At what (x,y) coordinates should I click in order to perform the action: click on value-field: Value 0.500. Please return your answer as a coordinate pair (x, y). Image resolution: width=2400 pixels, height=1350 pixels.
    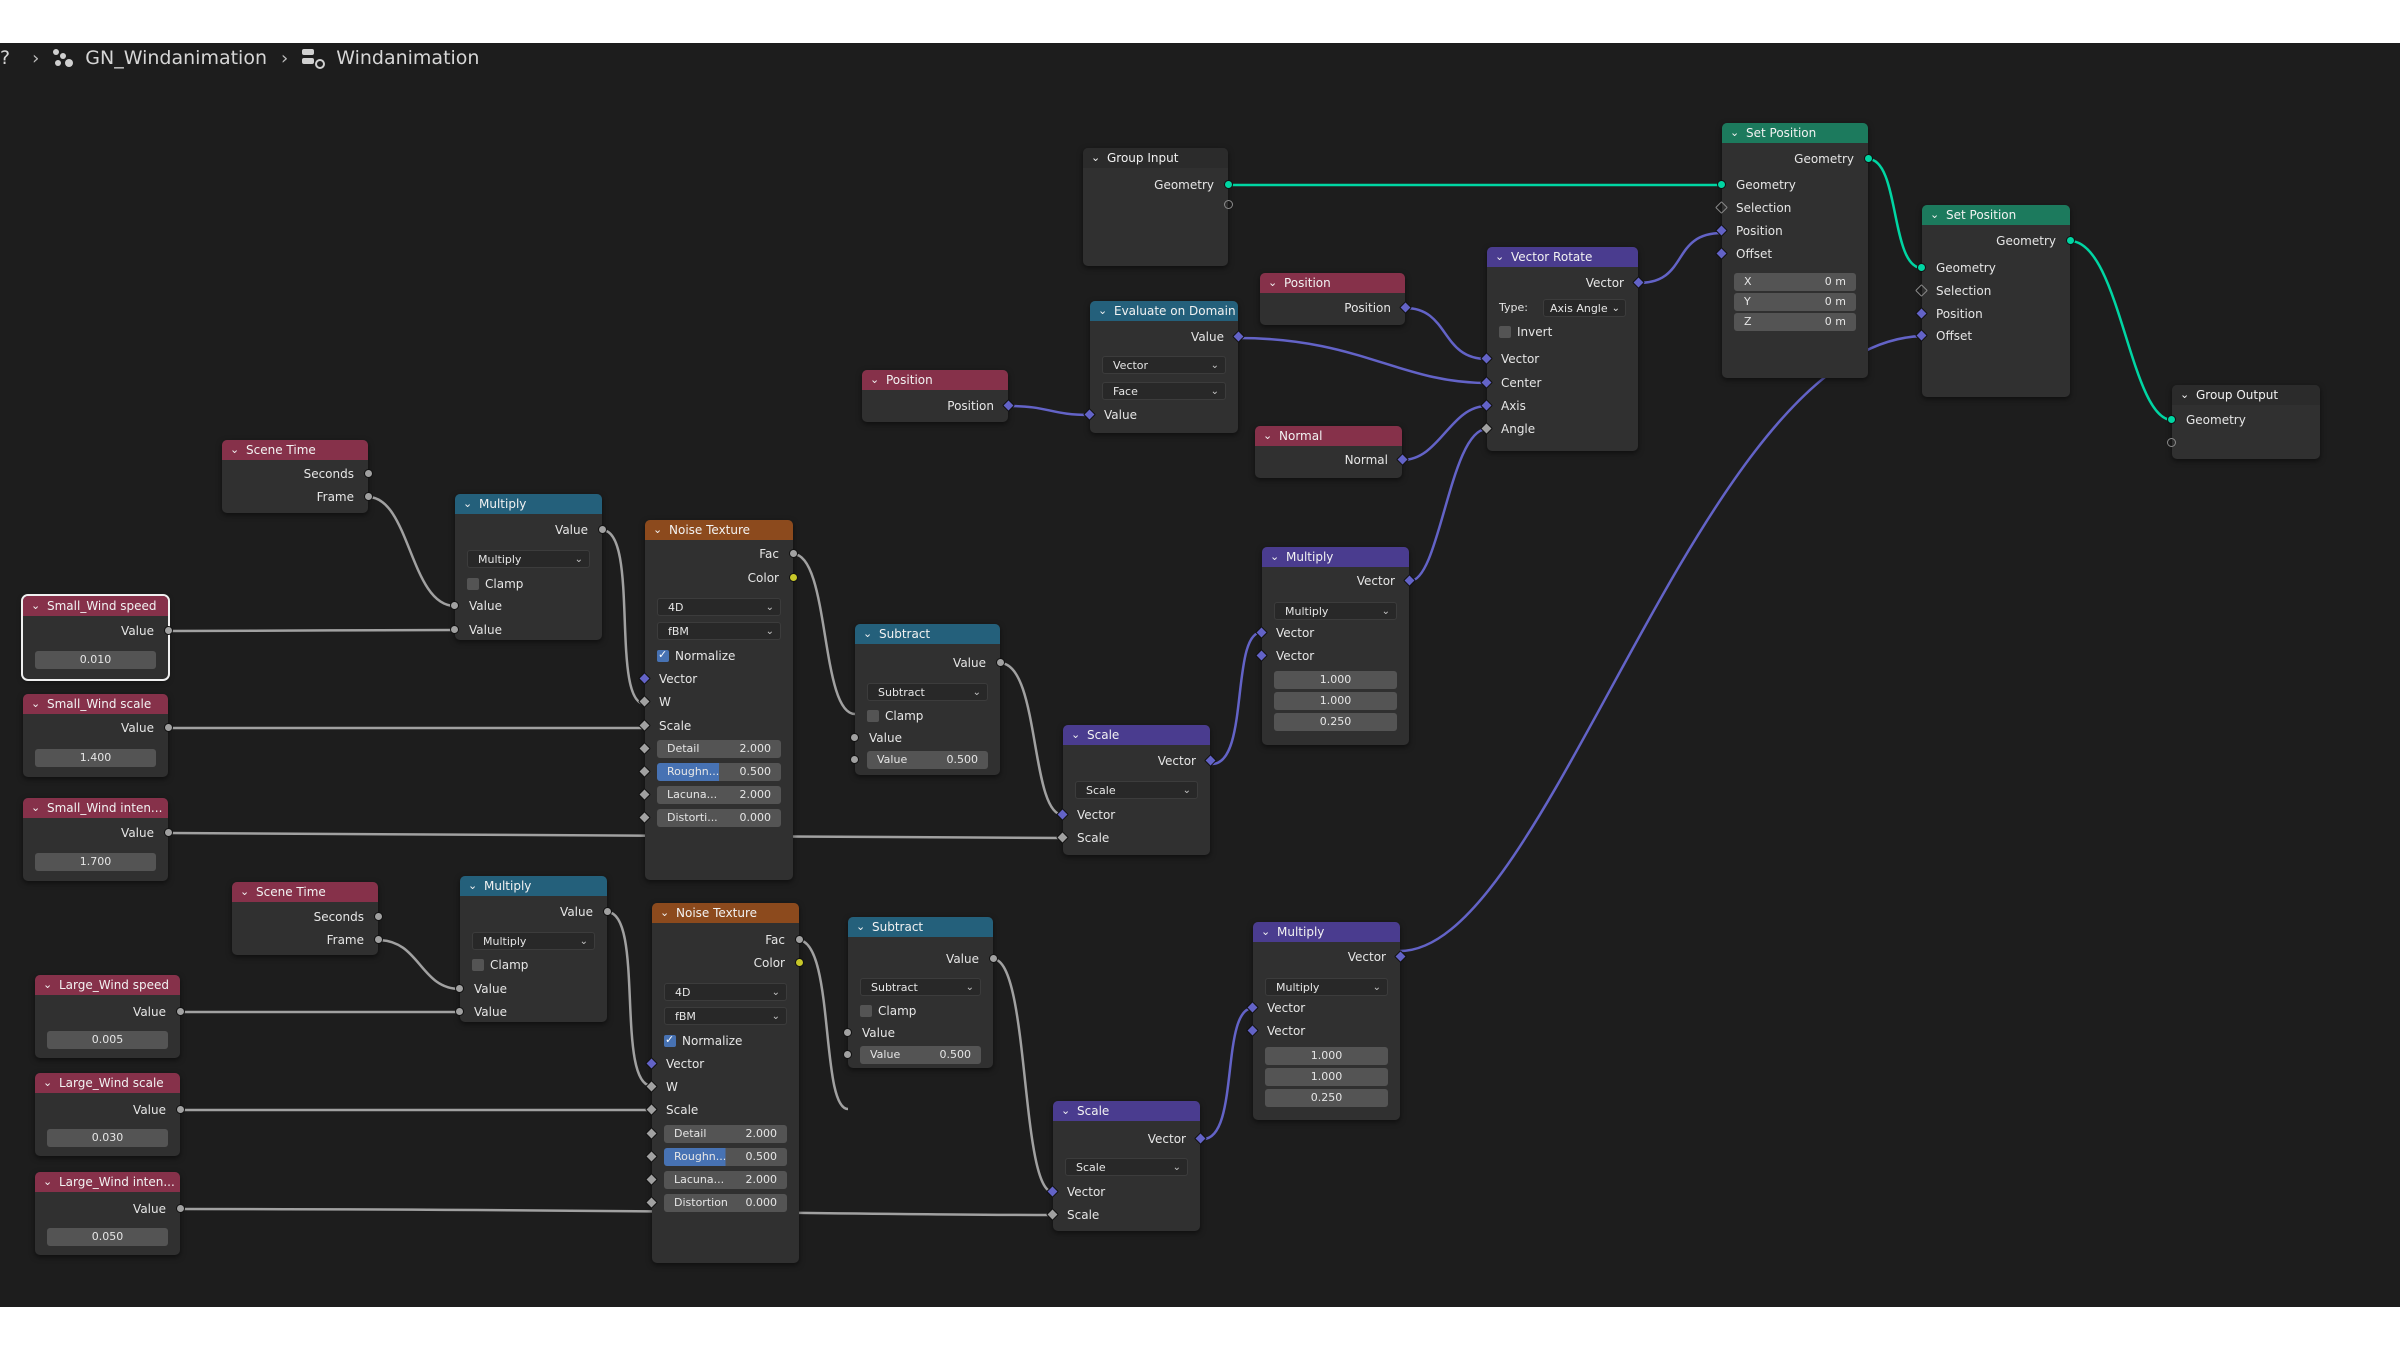
    Looking at the image, I should click on (912, 1055).